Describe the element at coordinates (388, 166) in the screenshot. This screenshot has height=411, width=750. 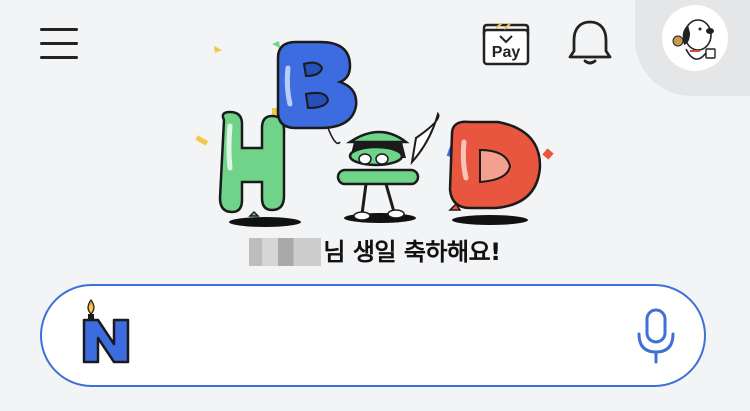
I see `mascot-character` at that location.